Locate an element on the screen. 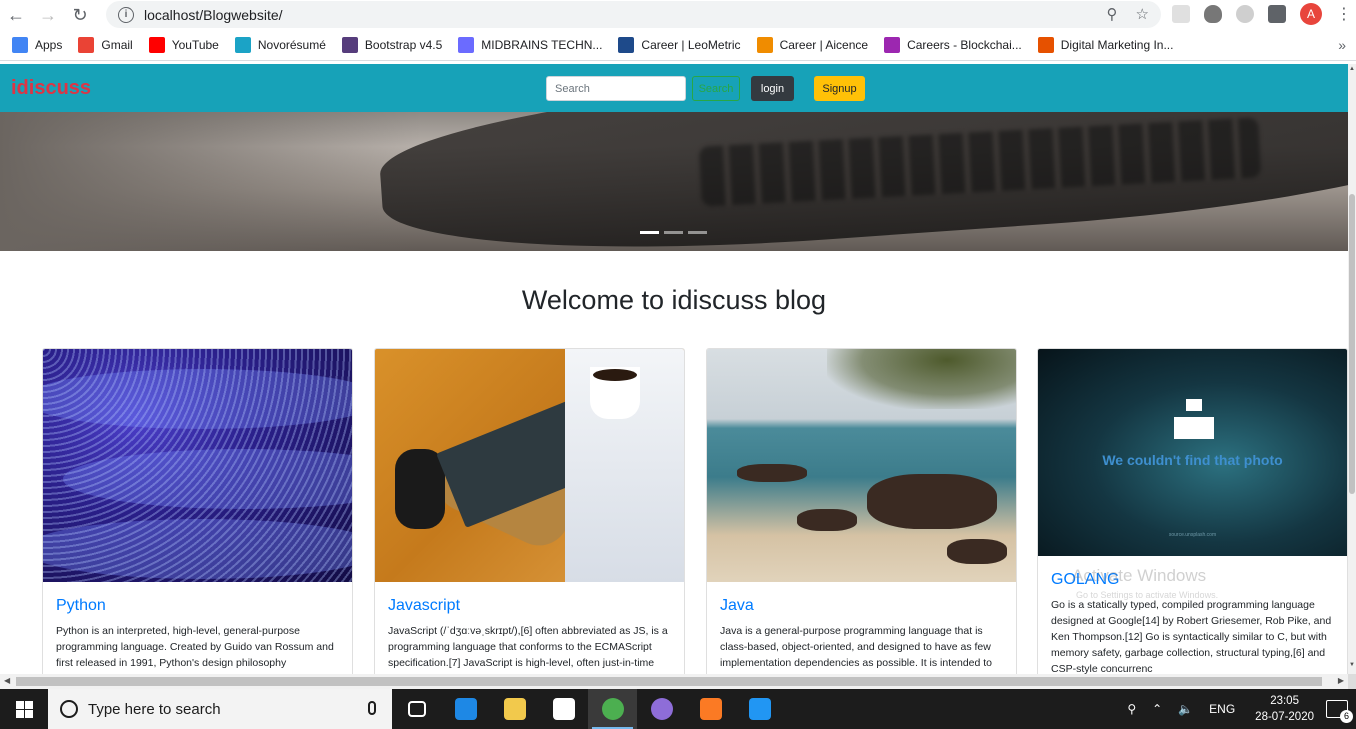  puzzle-icon is located at coordinates (1277, 14).